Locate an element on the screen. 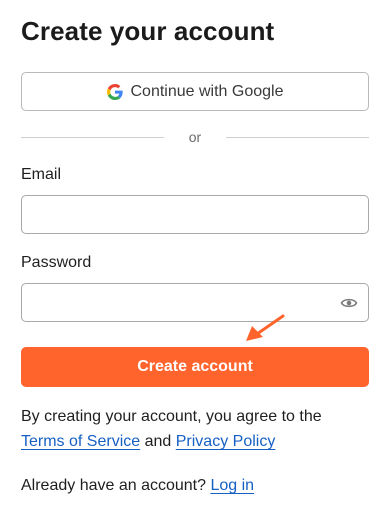 The width and height of the screenshot is (386, 508). email-field-wrapper is located at coordinates (195, 214).